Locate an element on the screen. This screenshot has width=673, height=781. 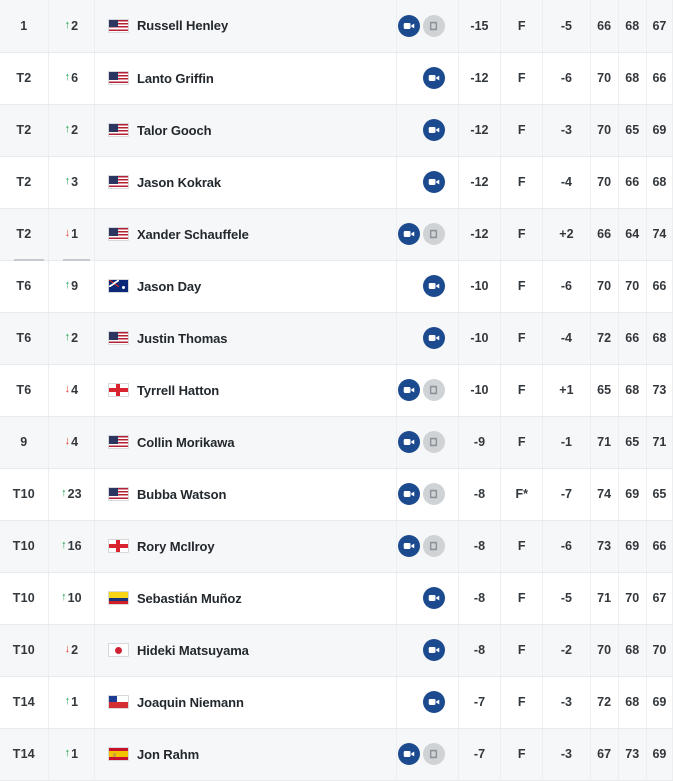
table-row: 9 ↓ 4 Collin Morikawa -9 F -1 71 65 71 is located at coordinates (336, 442).